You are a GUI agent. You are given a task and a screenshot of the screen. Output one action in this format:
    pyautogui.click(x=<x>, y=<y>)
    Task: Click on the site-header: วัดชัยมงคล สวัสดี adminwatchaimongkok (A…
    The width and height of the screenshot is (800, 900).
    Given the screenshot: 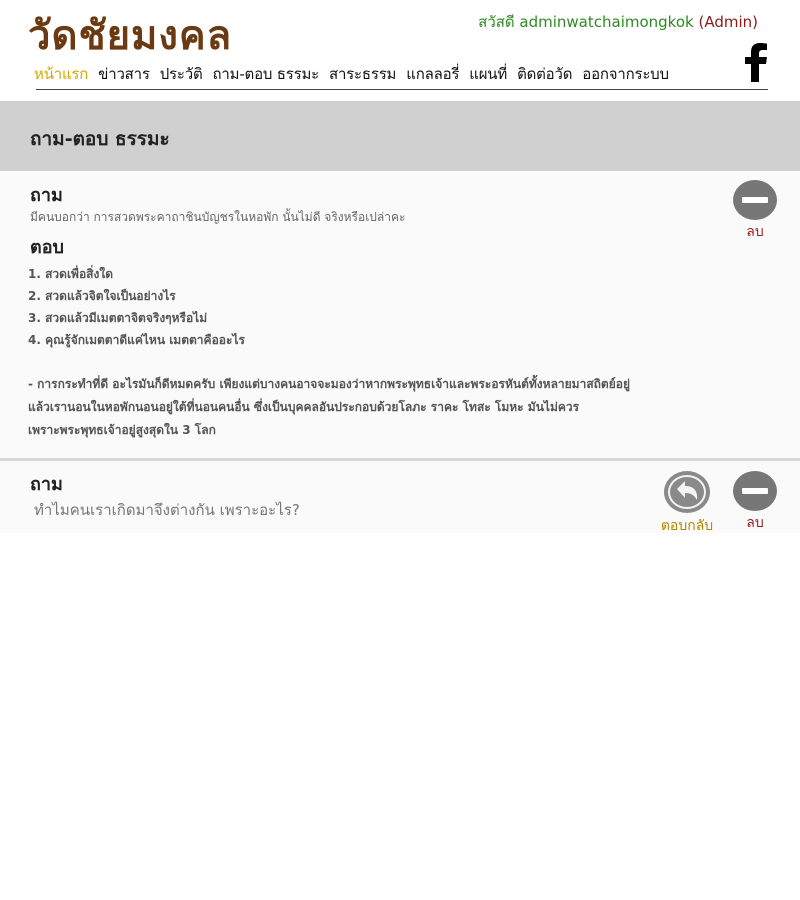 What is the action you would take?
    pyautogui.click(x=400, y=50)
    